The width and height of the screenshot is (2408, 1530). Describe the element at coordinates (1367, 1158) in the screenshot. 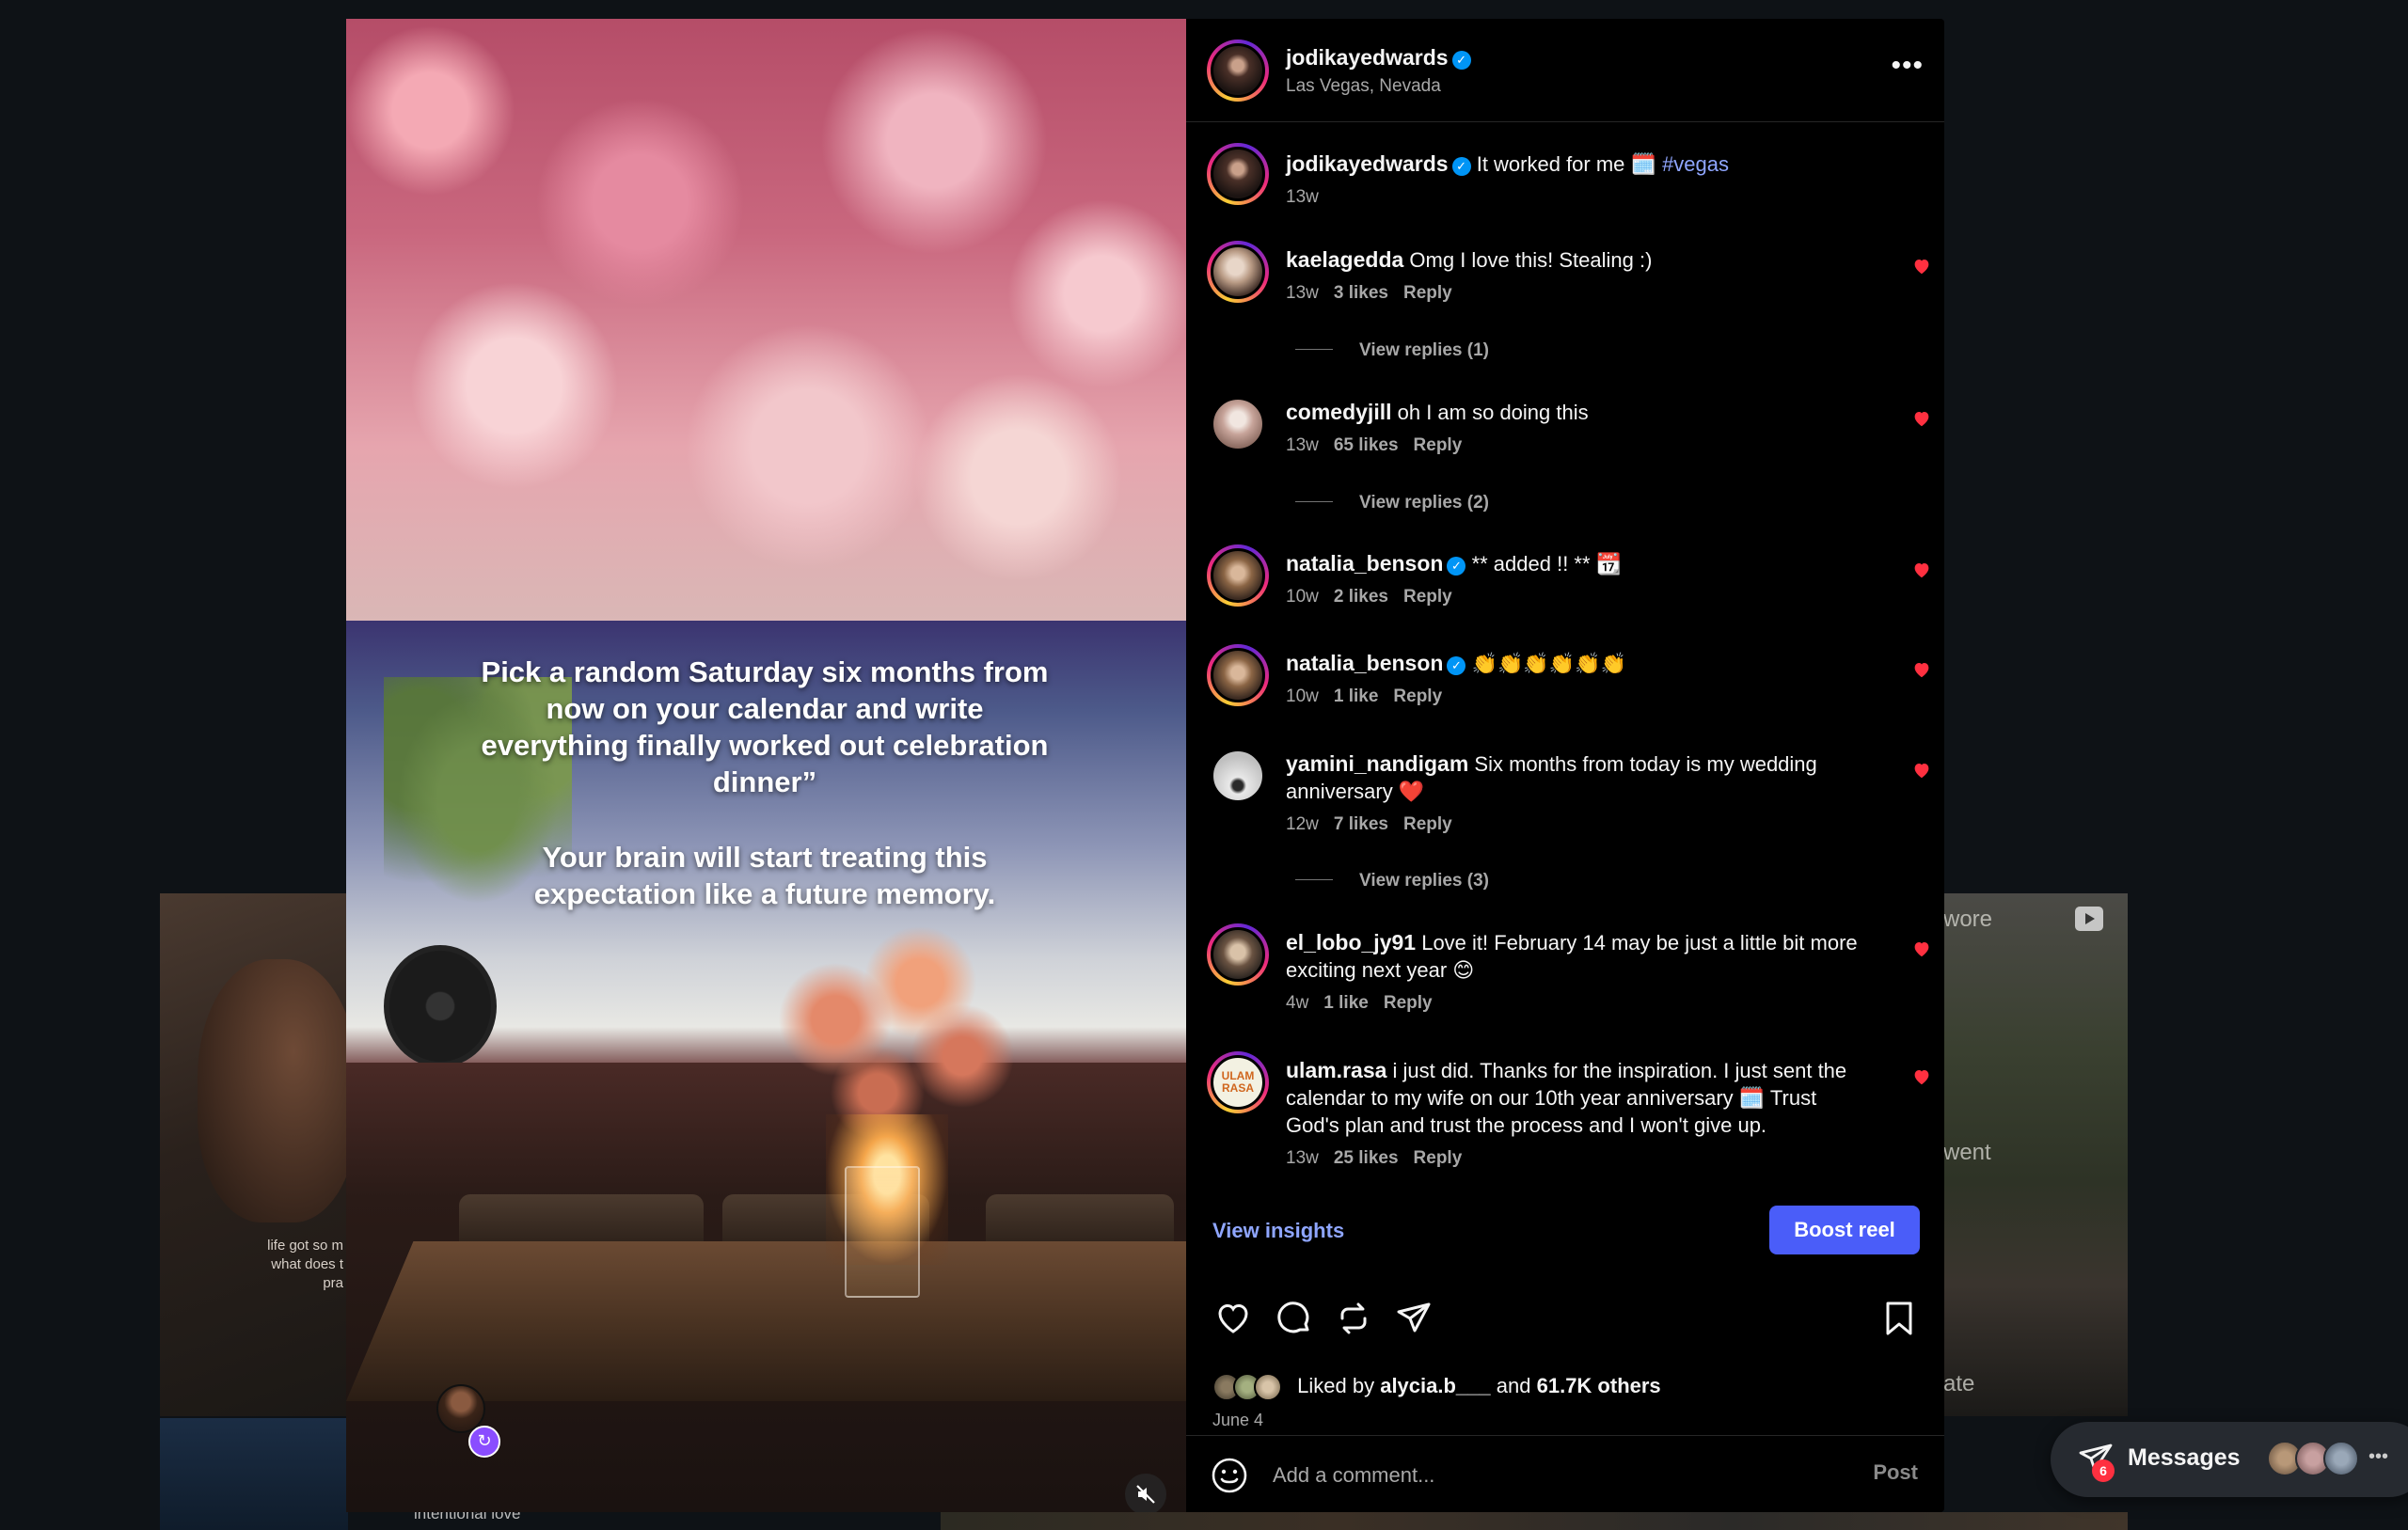

I see `comment-likes: 25 likes` at that location.